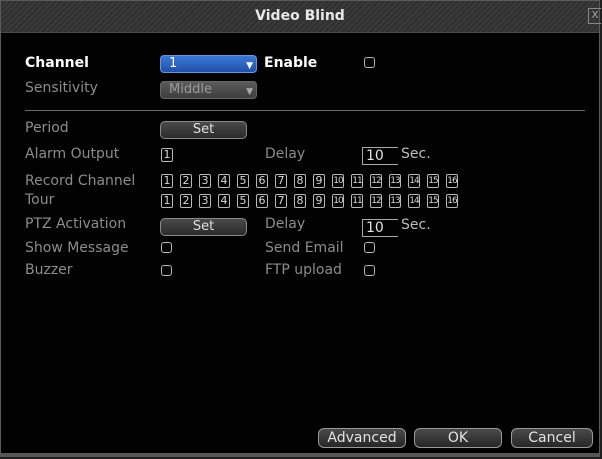 This screenshot has height=459, width=602. Describe the element at coordinates (357, 181) in the screenshot. I see `record-channel-11: 11` at that location.